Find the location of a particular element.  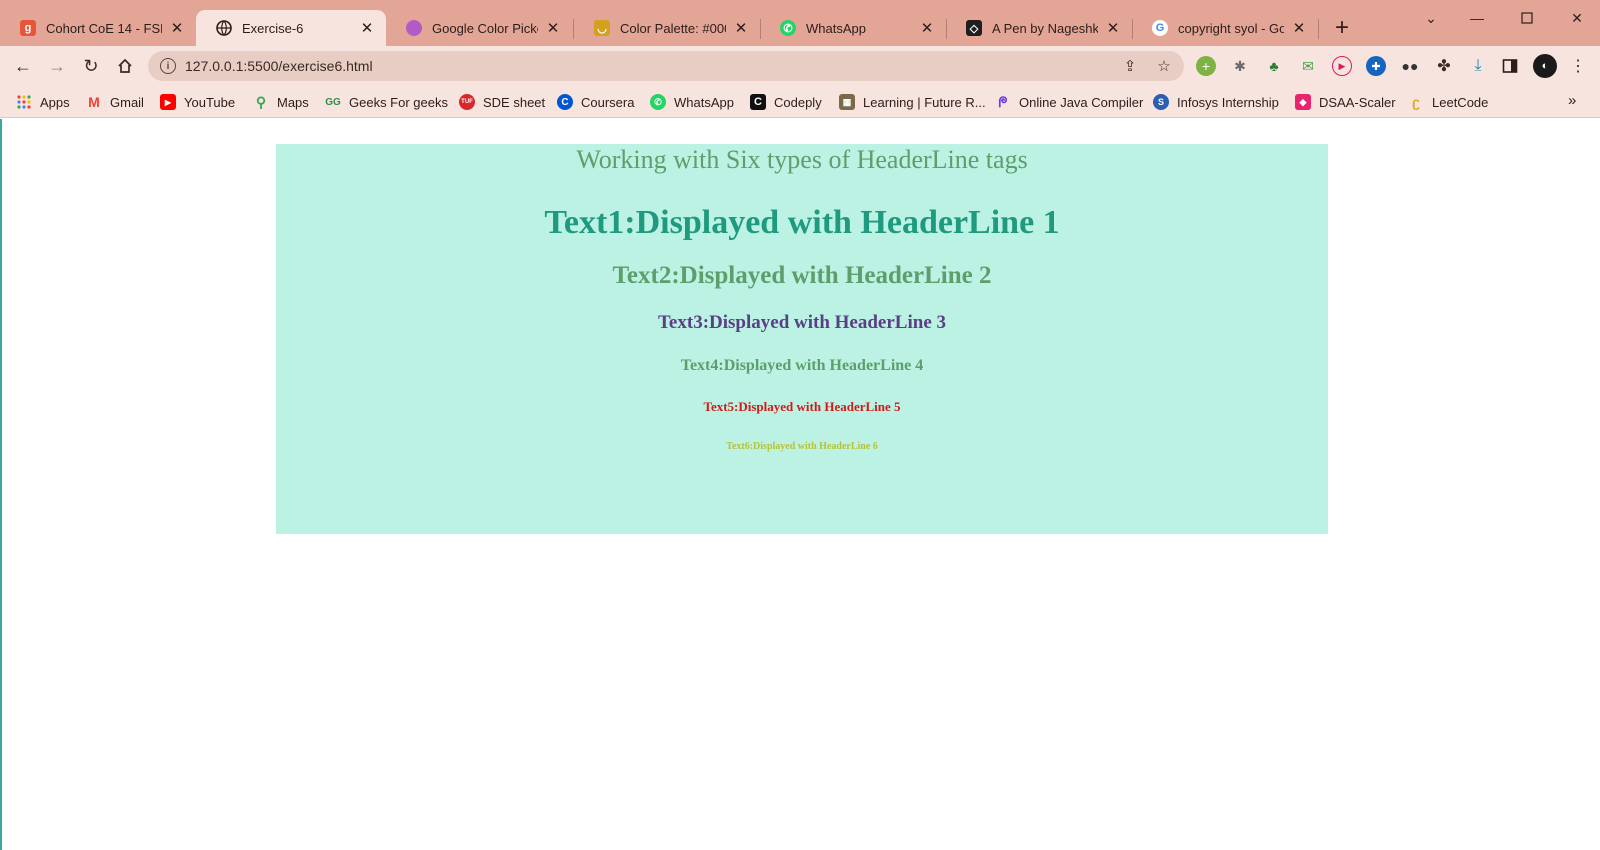

bookmark-label: LeetCode is located at coordinates (1460, 102).